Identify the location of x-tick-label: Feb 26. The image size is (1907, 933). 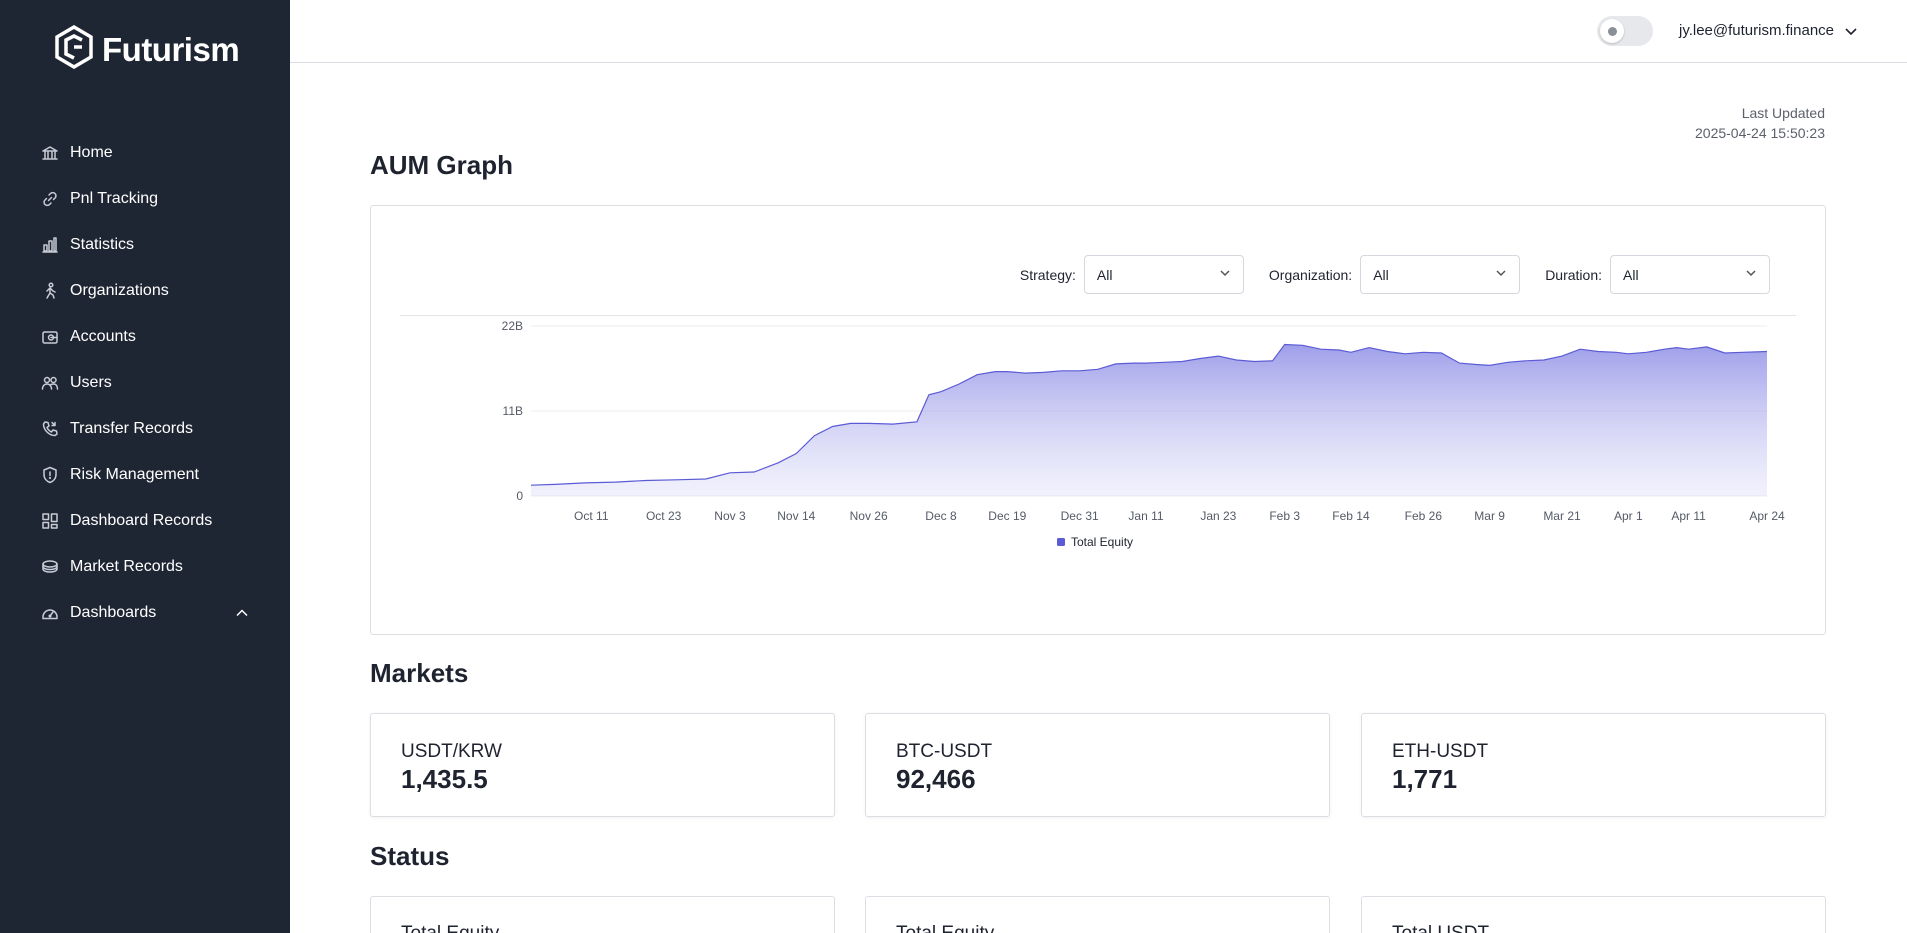
(1424, 516).